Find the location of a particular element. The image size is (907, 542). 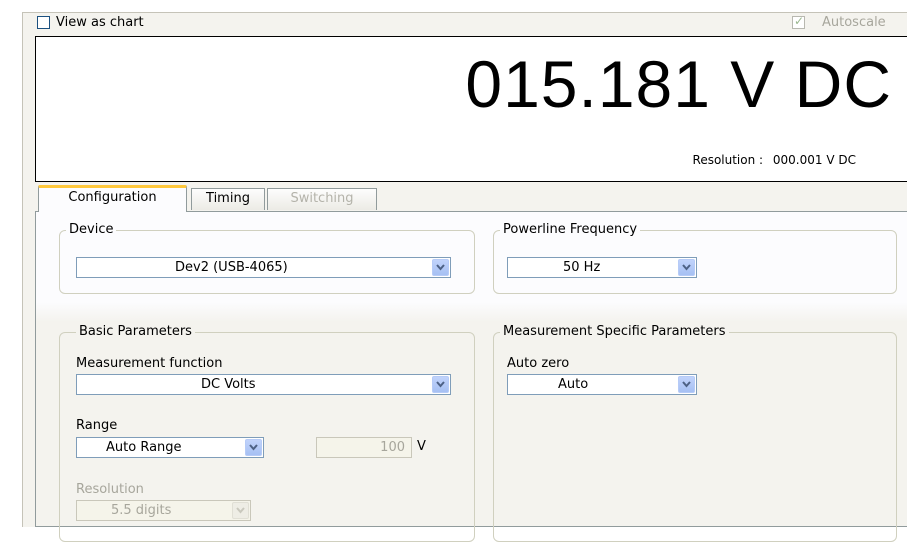

device-group: Device Dev2 (USB-4065) is located at coordinates (267, 258).